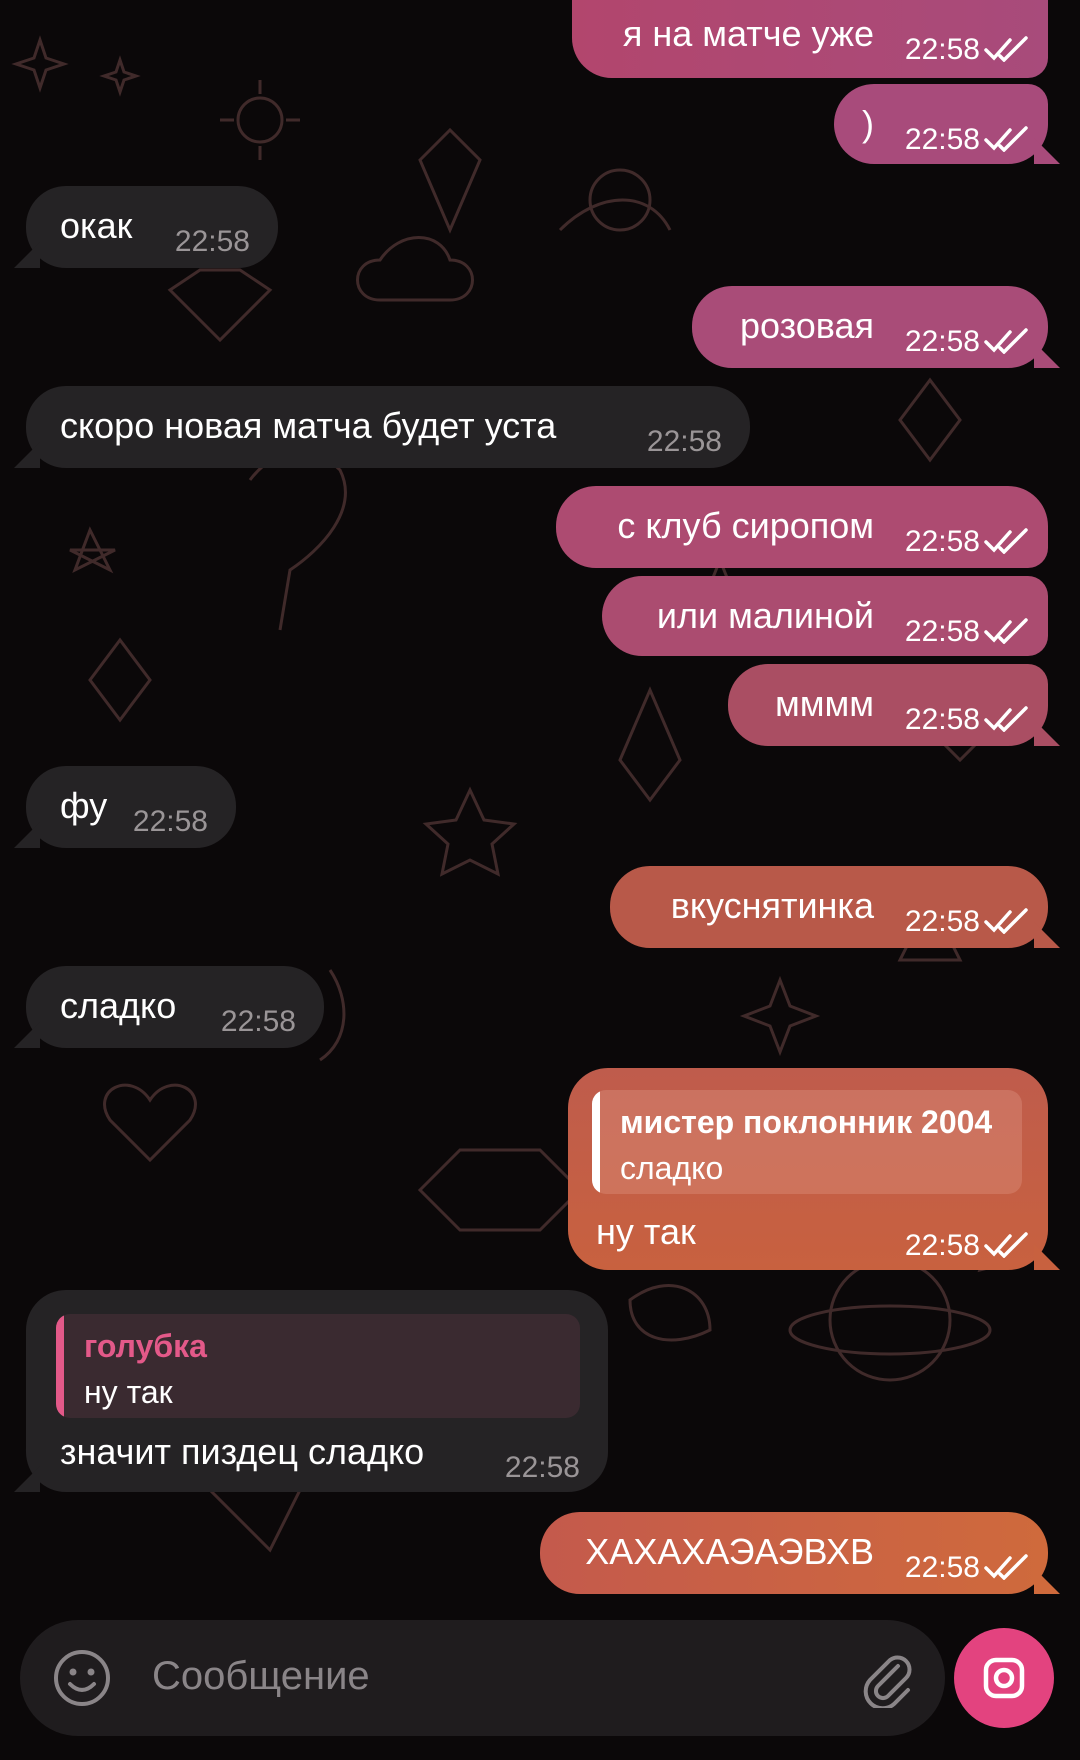 The width and height of the screenshot is (1080, 1760). I want to click on paperclip-icon, so click(888, 1678).